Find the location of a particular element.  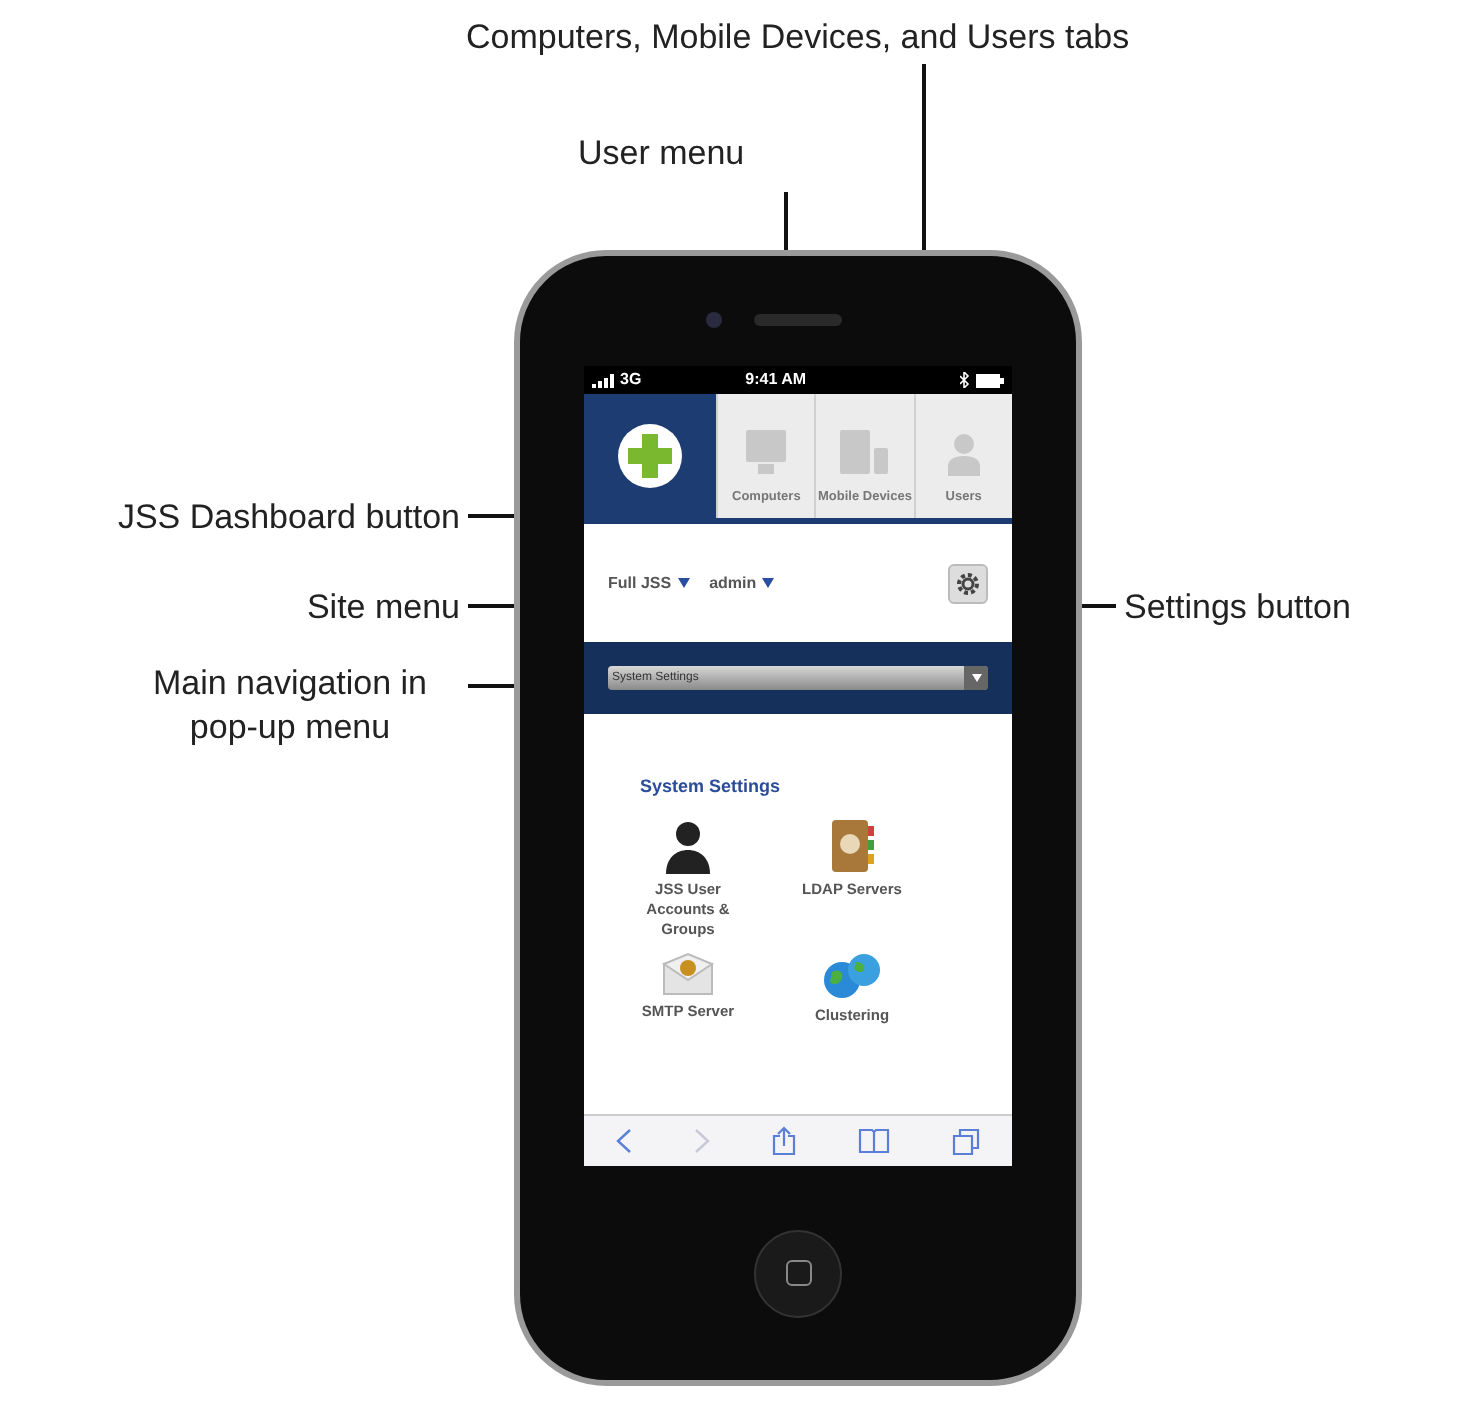

tablet-phone-icon is located at coordinates (864, 452).